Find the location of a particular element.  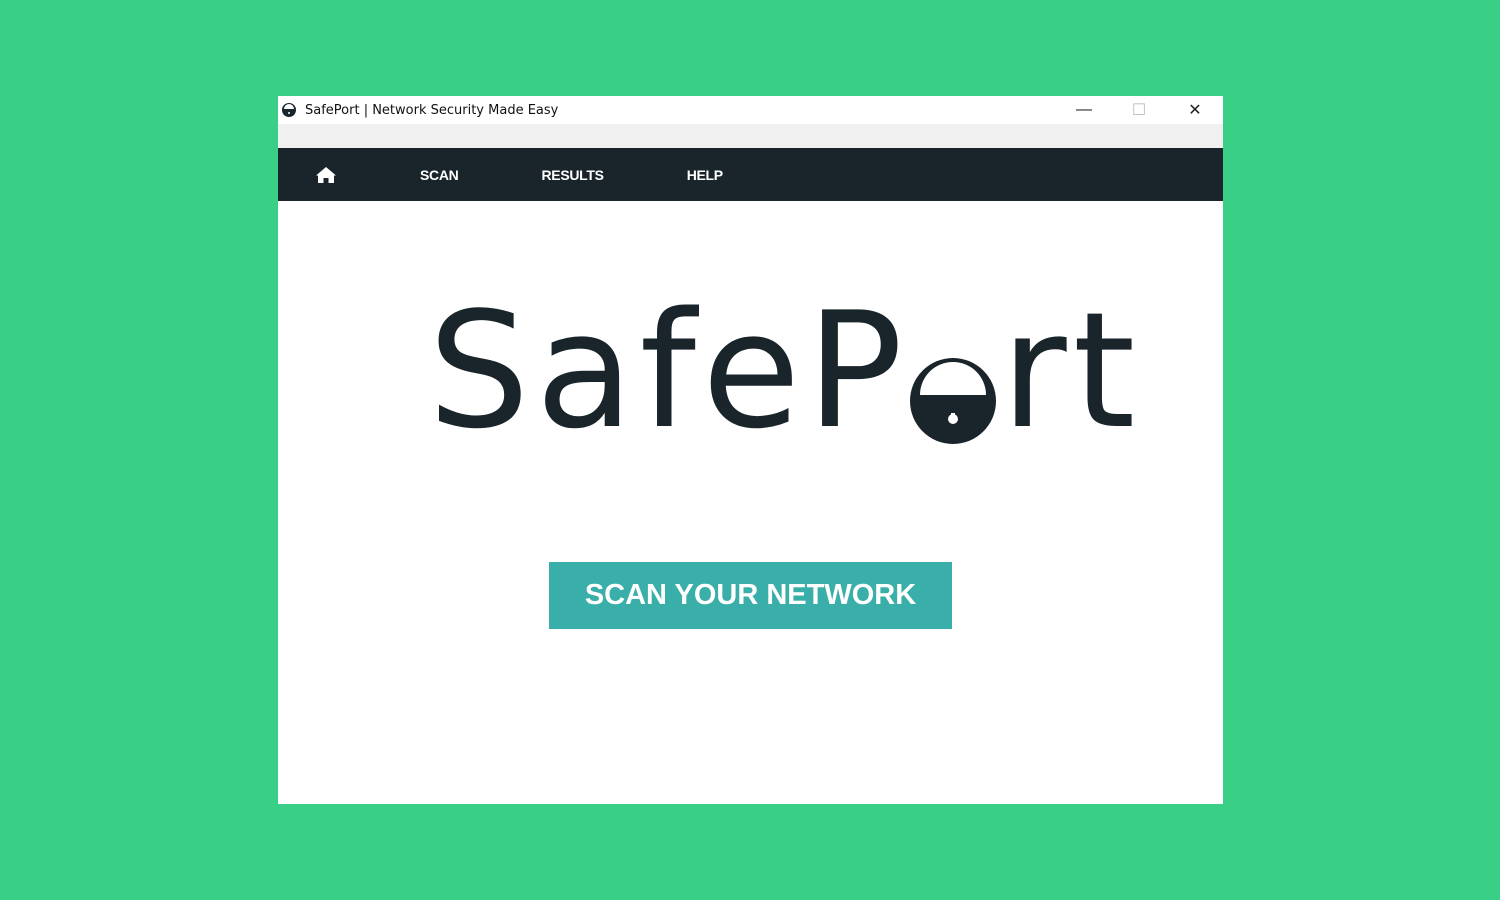

nav-home is located at coordinates (326, 175).